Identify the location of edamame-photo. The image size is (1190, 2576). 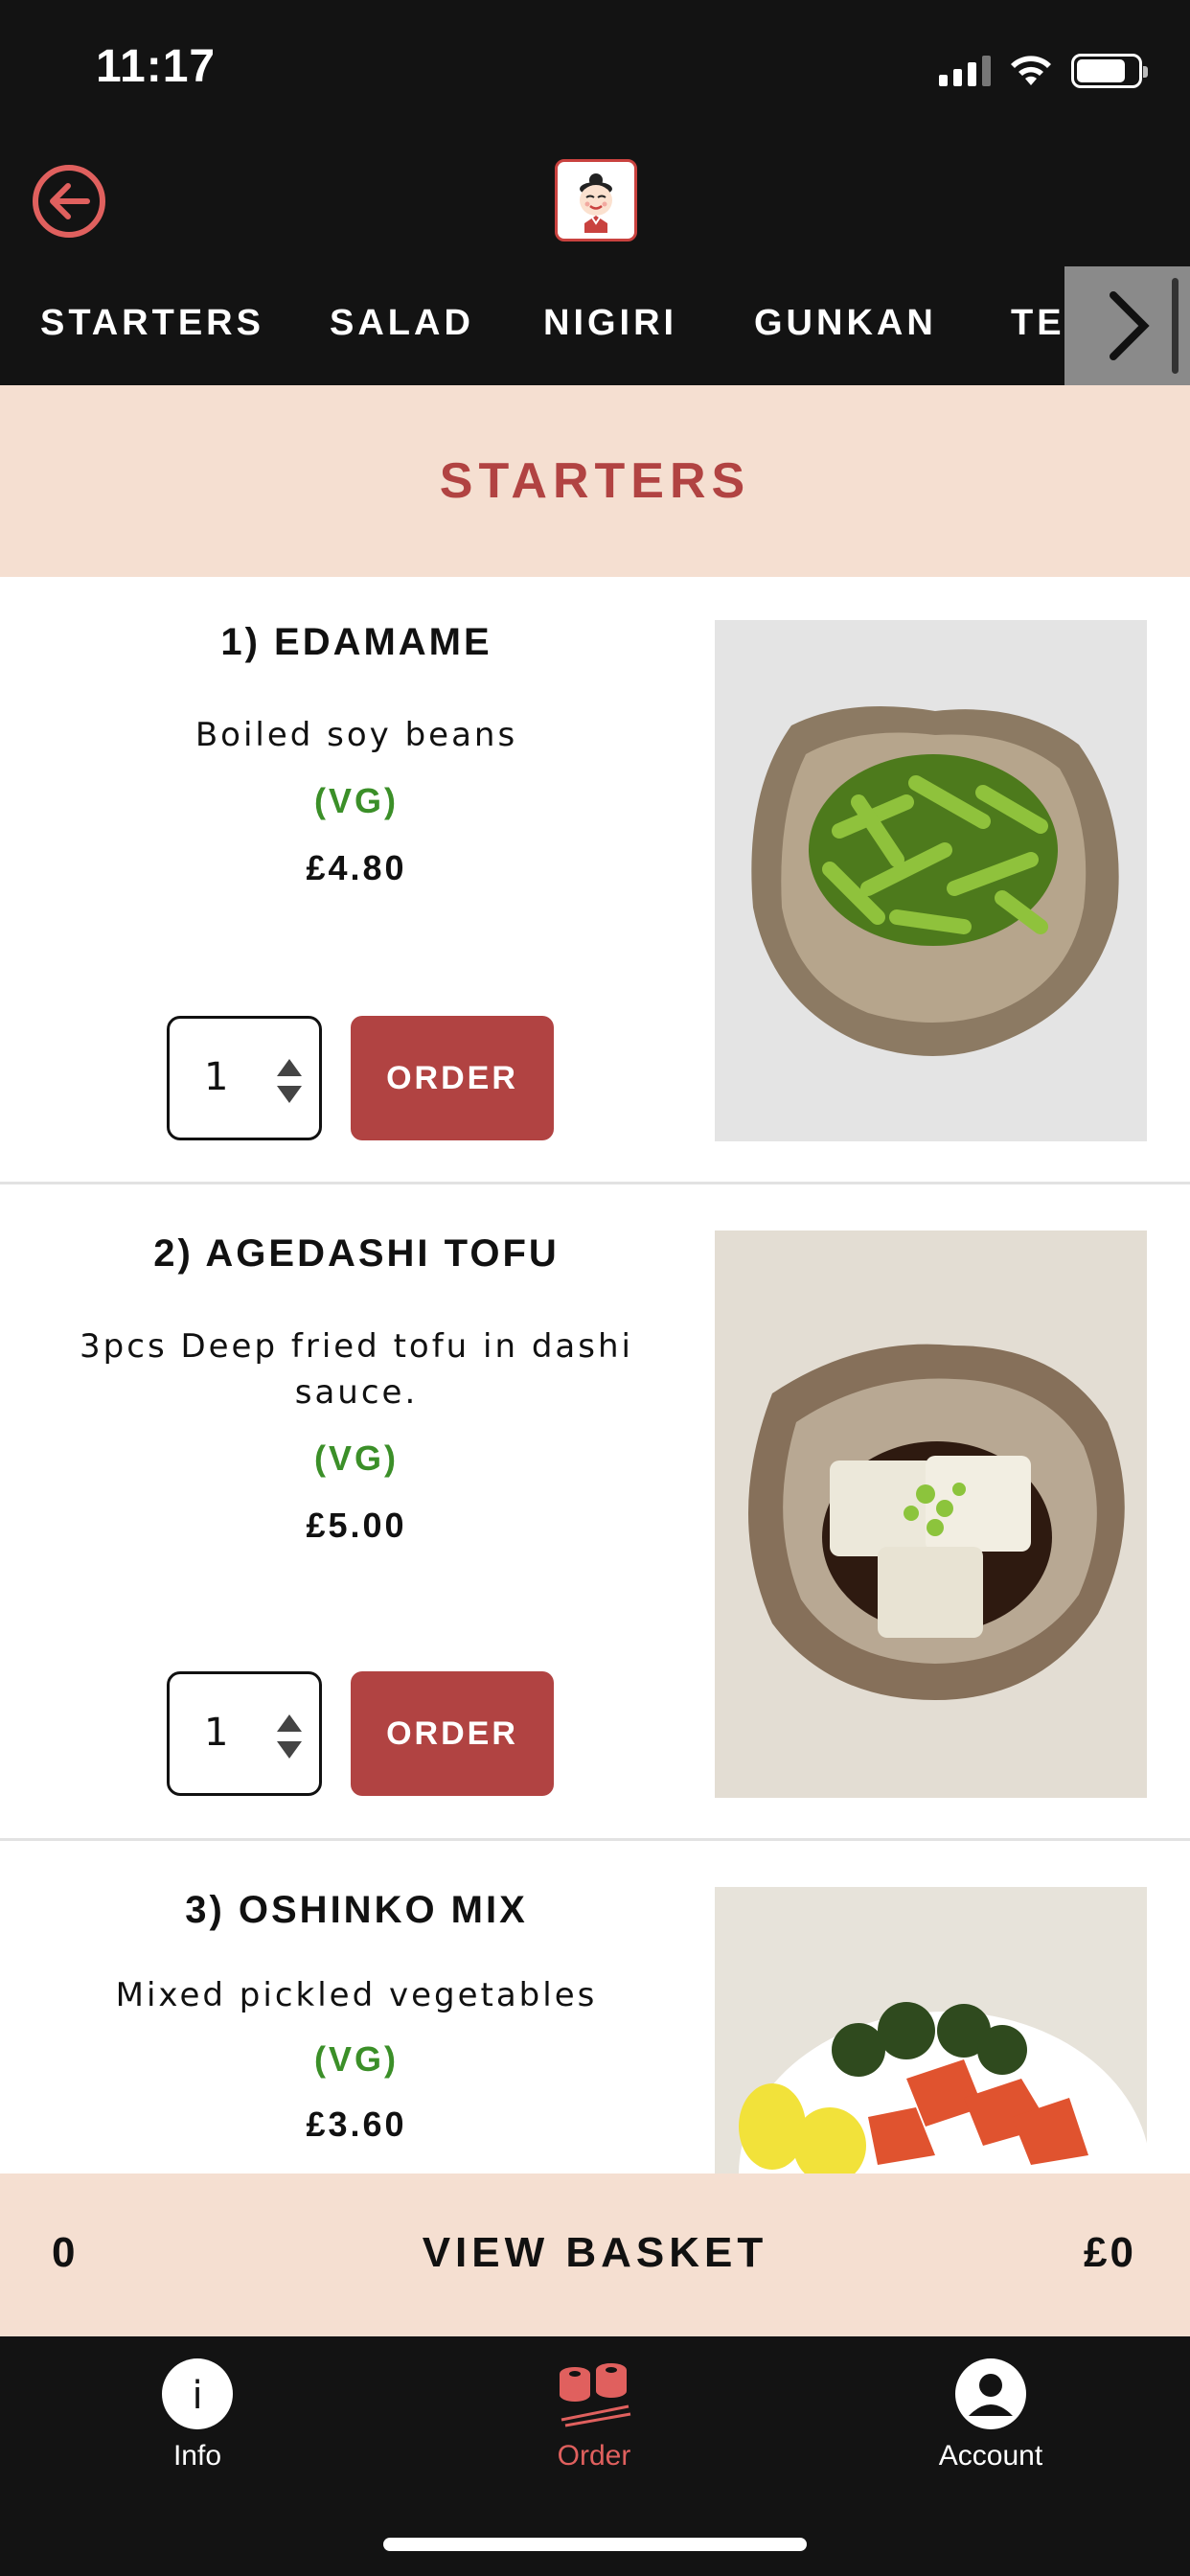
(931, 880).